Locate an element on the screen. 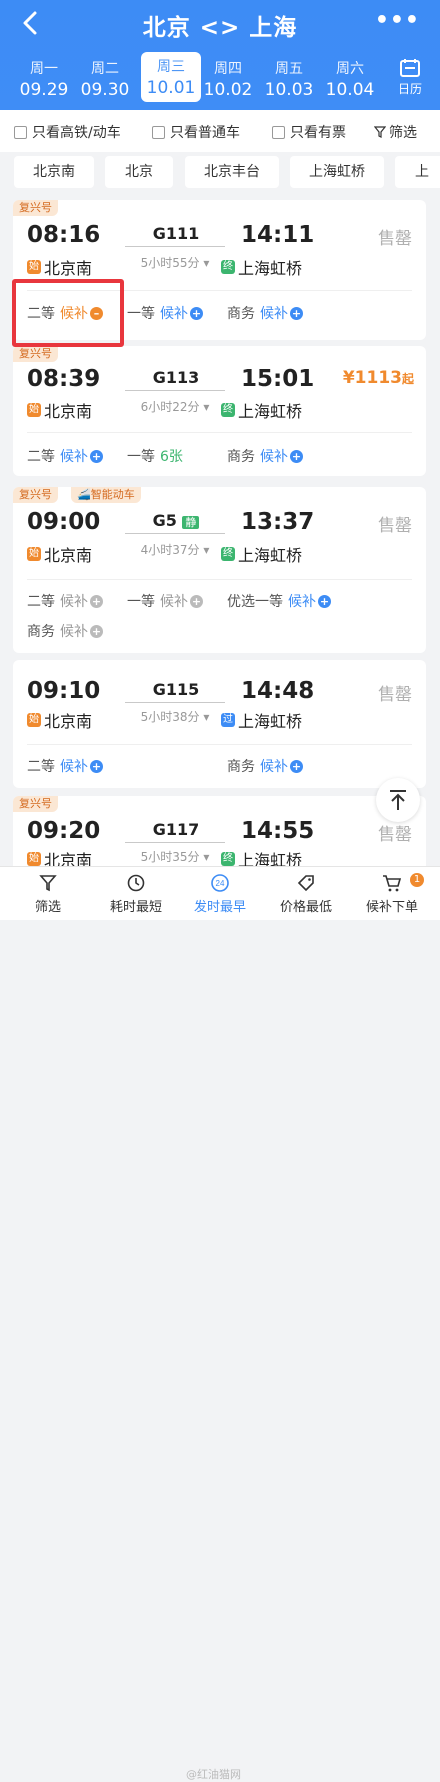  screen-button: 筛选 is located at coordinates (395, 132).